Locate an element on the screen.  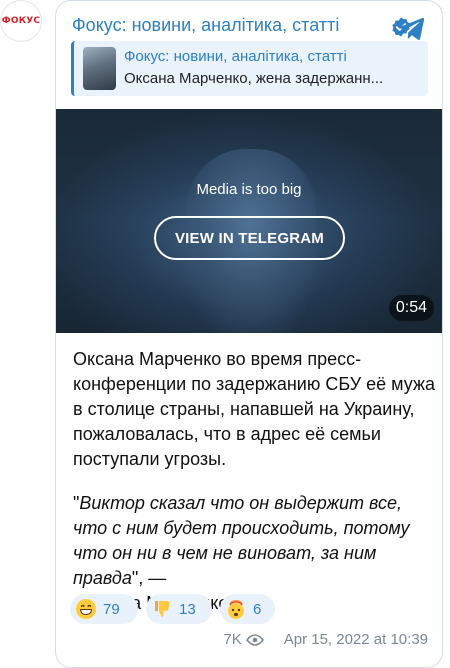
reaction-count: 79 is located at coordinates (111, 609).